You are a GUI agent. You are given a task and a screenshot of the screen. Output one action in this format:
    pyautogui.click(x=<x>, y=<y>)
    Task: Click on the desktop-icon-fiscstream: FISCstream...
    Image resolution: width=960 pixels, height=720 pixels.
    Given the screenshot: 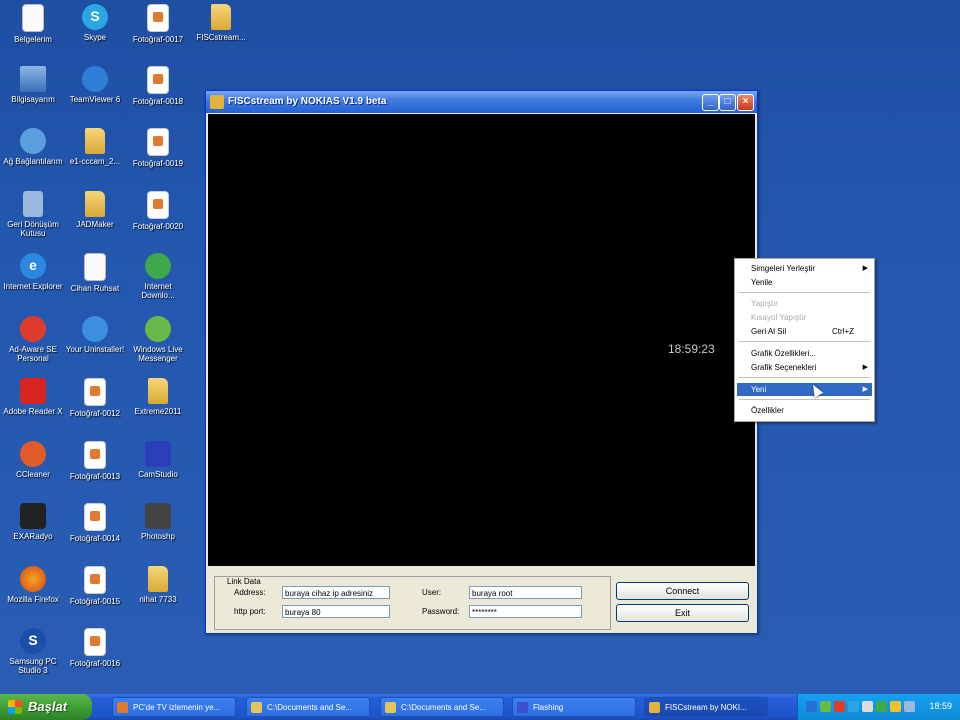 What is the action you would take?
    pyautogui.click(x=221, y=32)
    